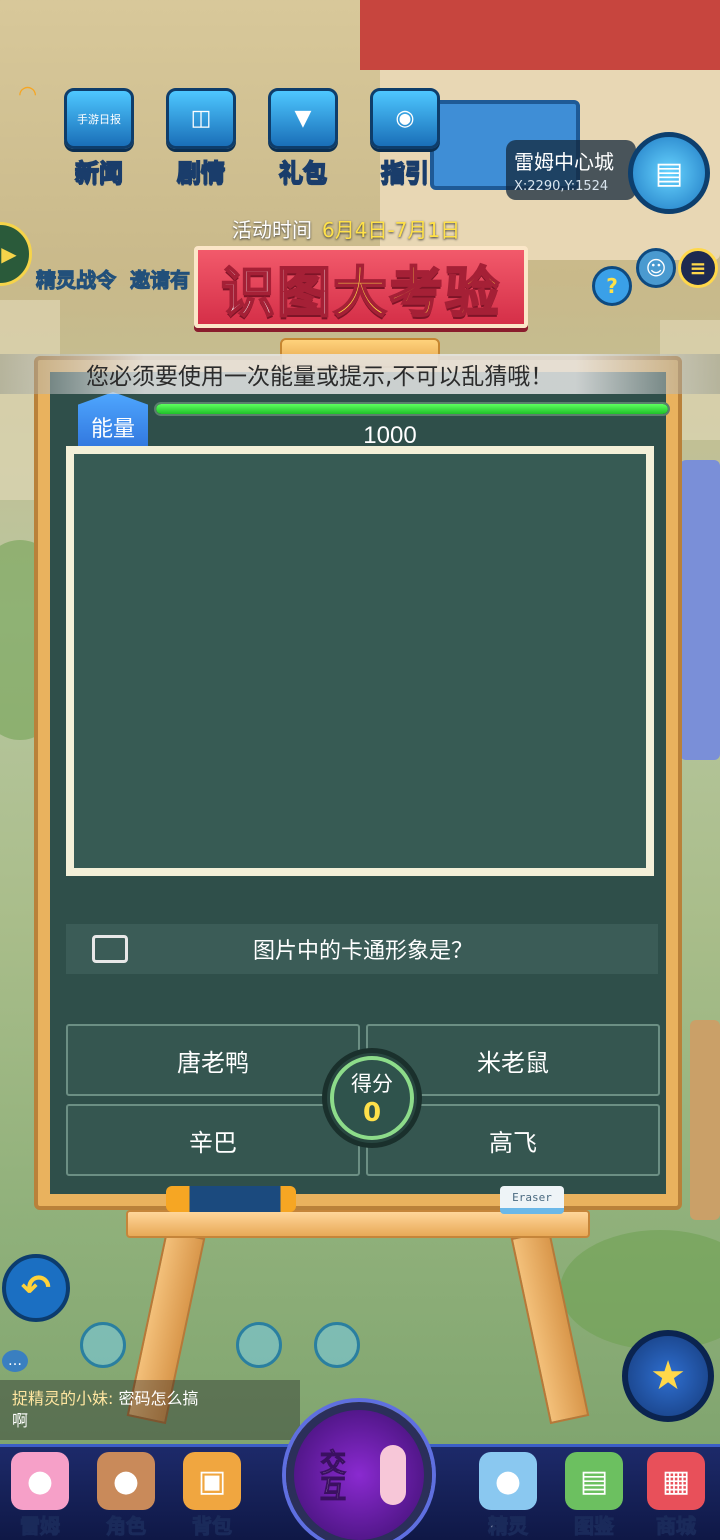 The width and height of the screenshot is (720, 1540). What do you see at coordinates (303, 118) in the screenshot?
I see `gift-chest-icon: ▼` at bounding box center [303, 118].